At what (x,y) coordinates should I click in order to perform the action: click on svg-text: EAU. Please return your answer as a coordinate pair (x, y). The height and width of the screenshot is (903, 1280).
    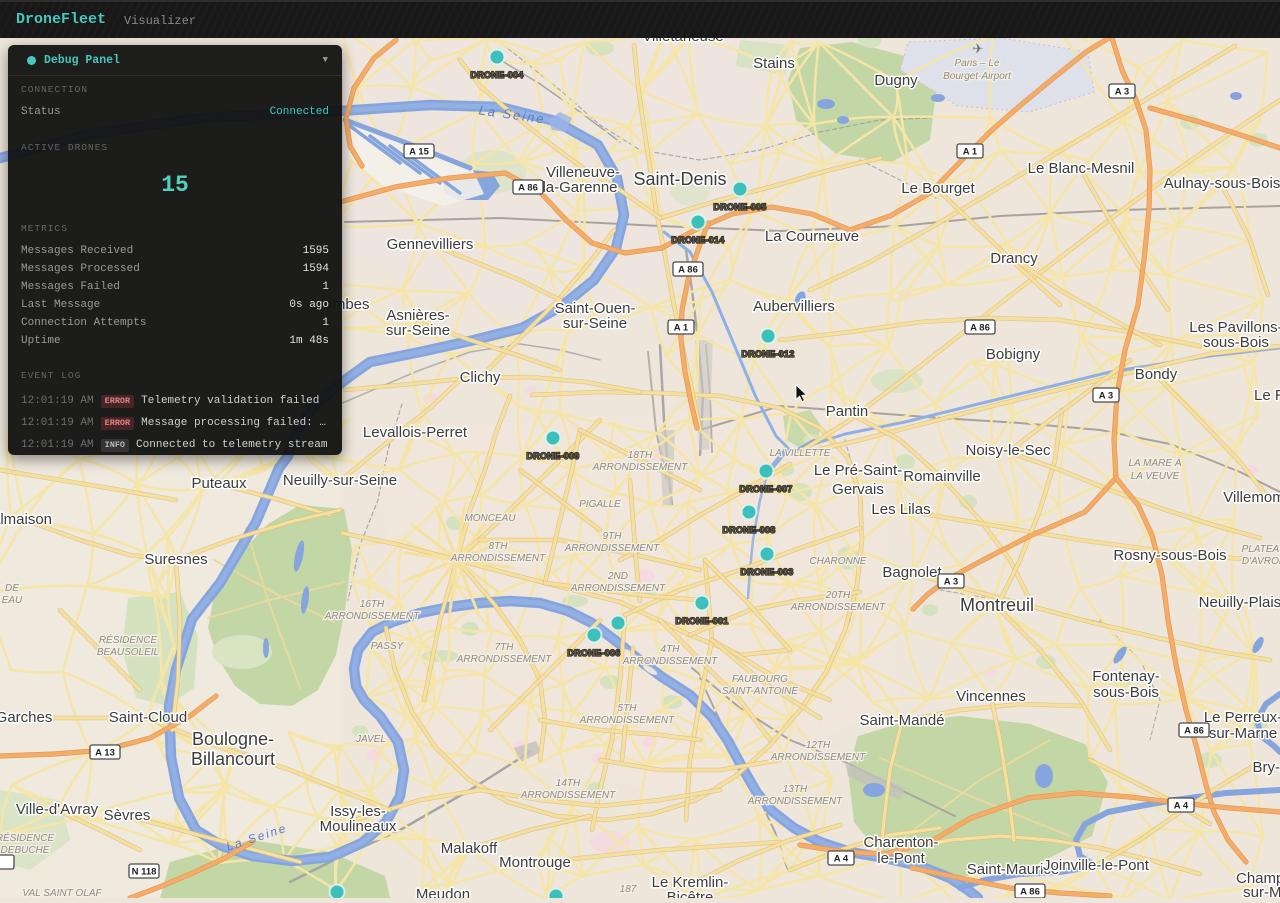
    Looking at the image, I should click on (12, 600).